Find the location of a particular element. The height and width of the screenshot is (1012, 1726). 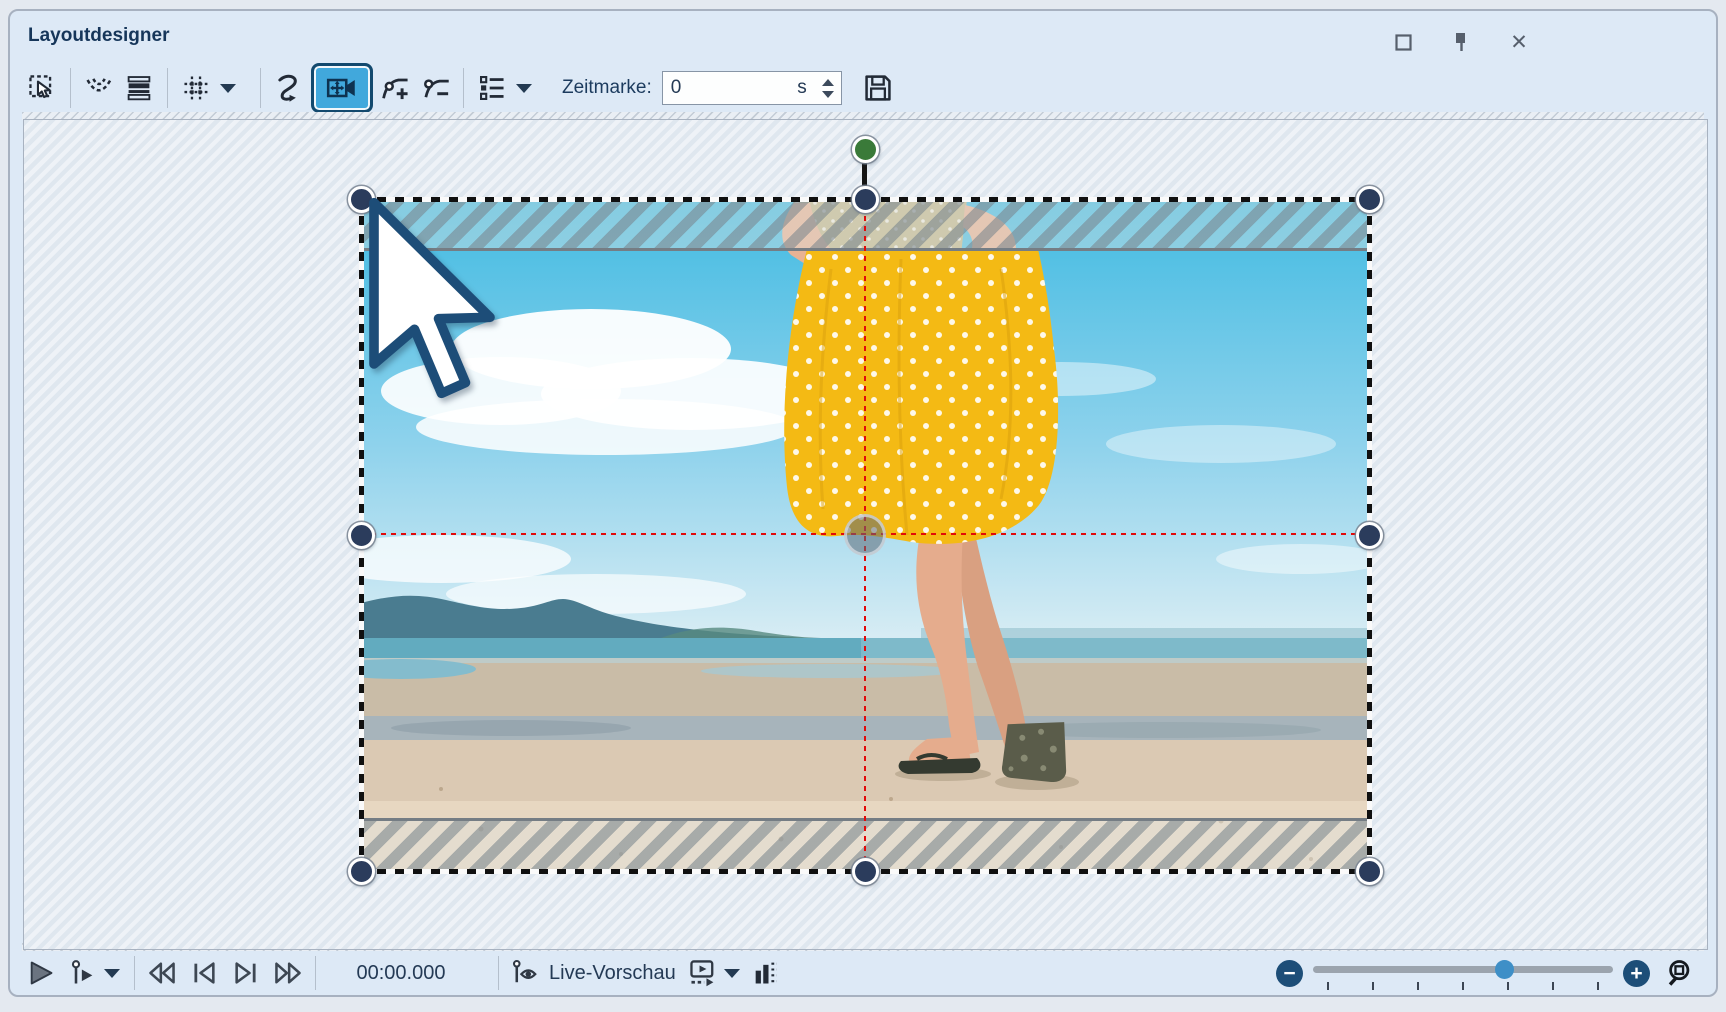

next-frame-button is located at coordinates (246, 973).